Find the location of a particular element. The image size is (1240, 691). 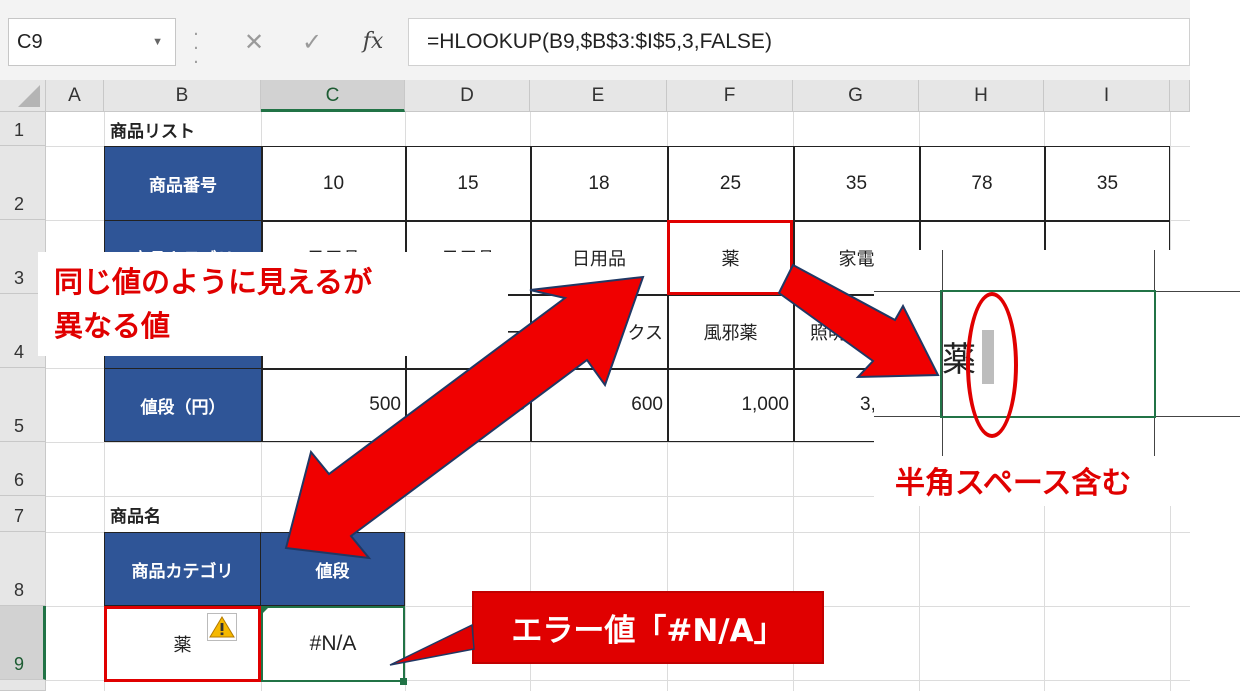

error-label-pointer is located at coordinates (432, 644).